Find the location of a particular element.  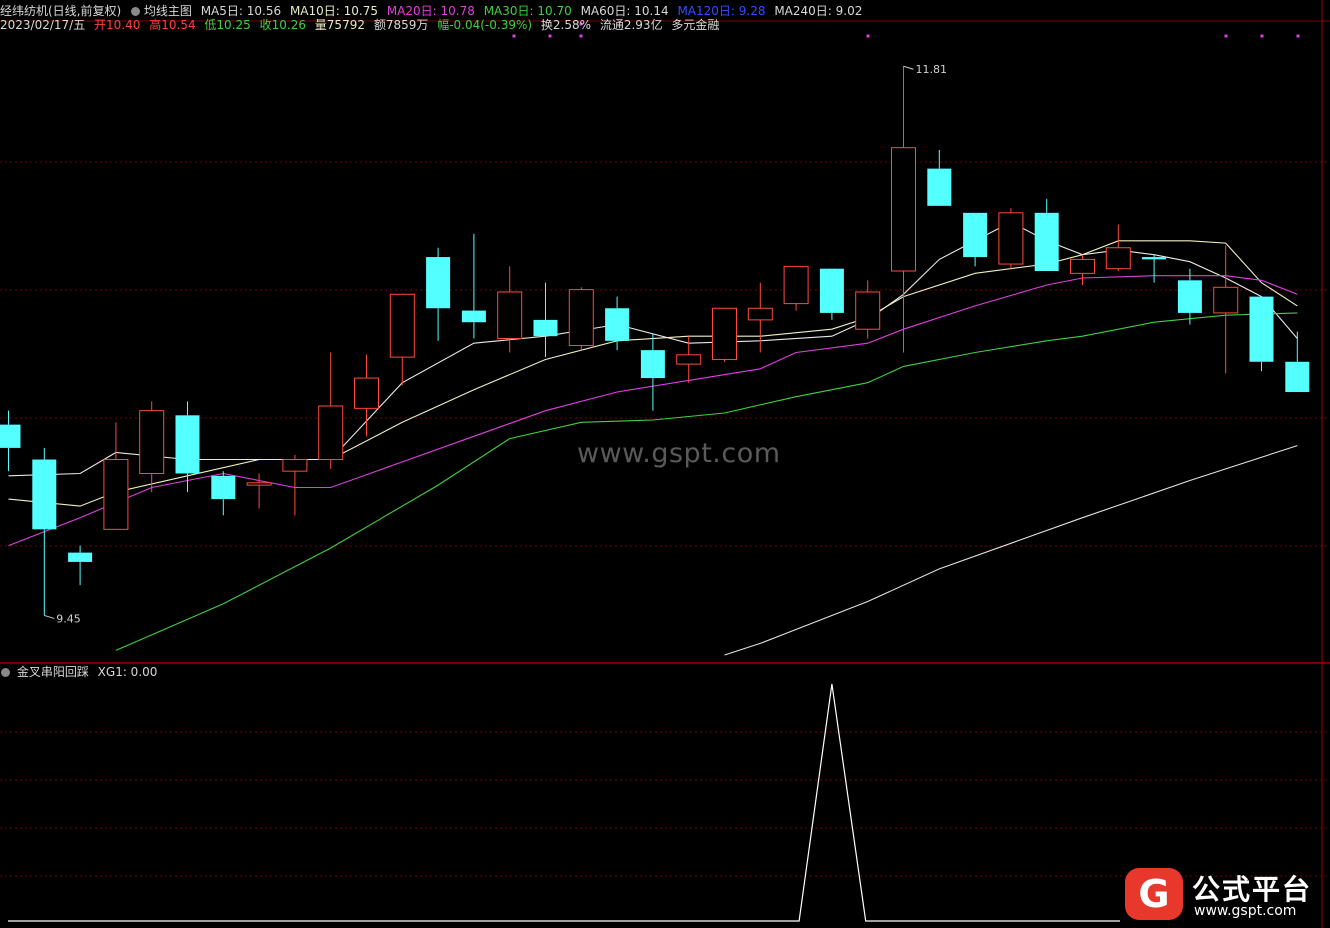

logo-url: www.gspt.com is located at coordinates (1245, 911).